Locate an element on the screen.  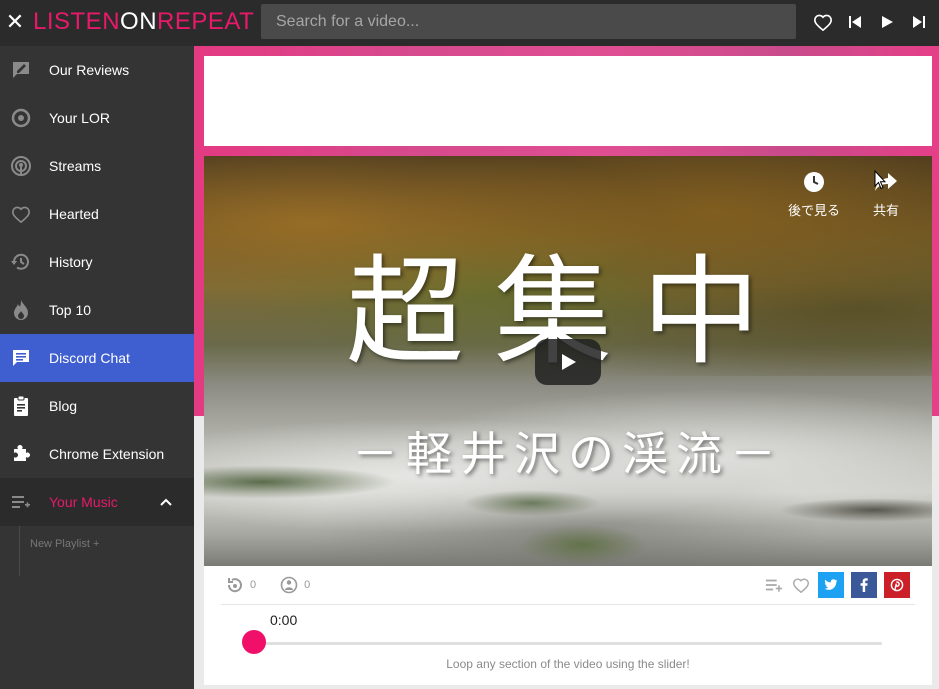
sidebar-item-our-reviews: Our Reviews is located at coordinates (97, 70).